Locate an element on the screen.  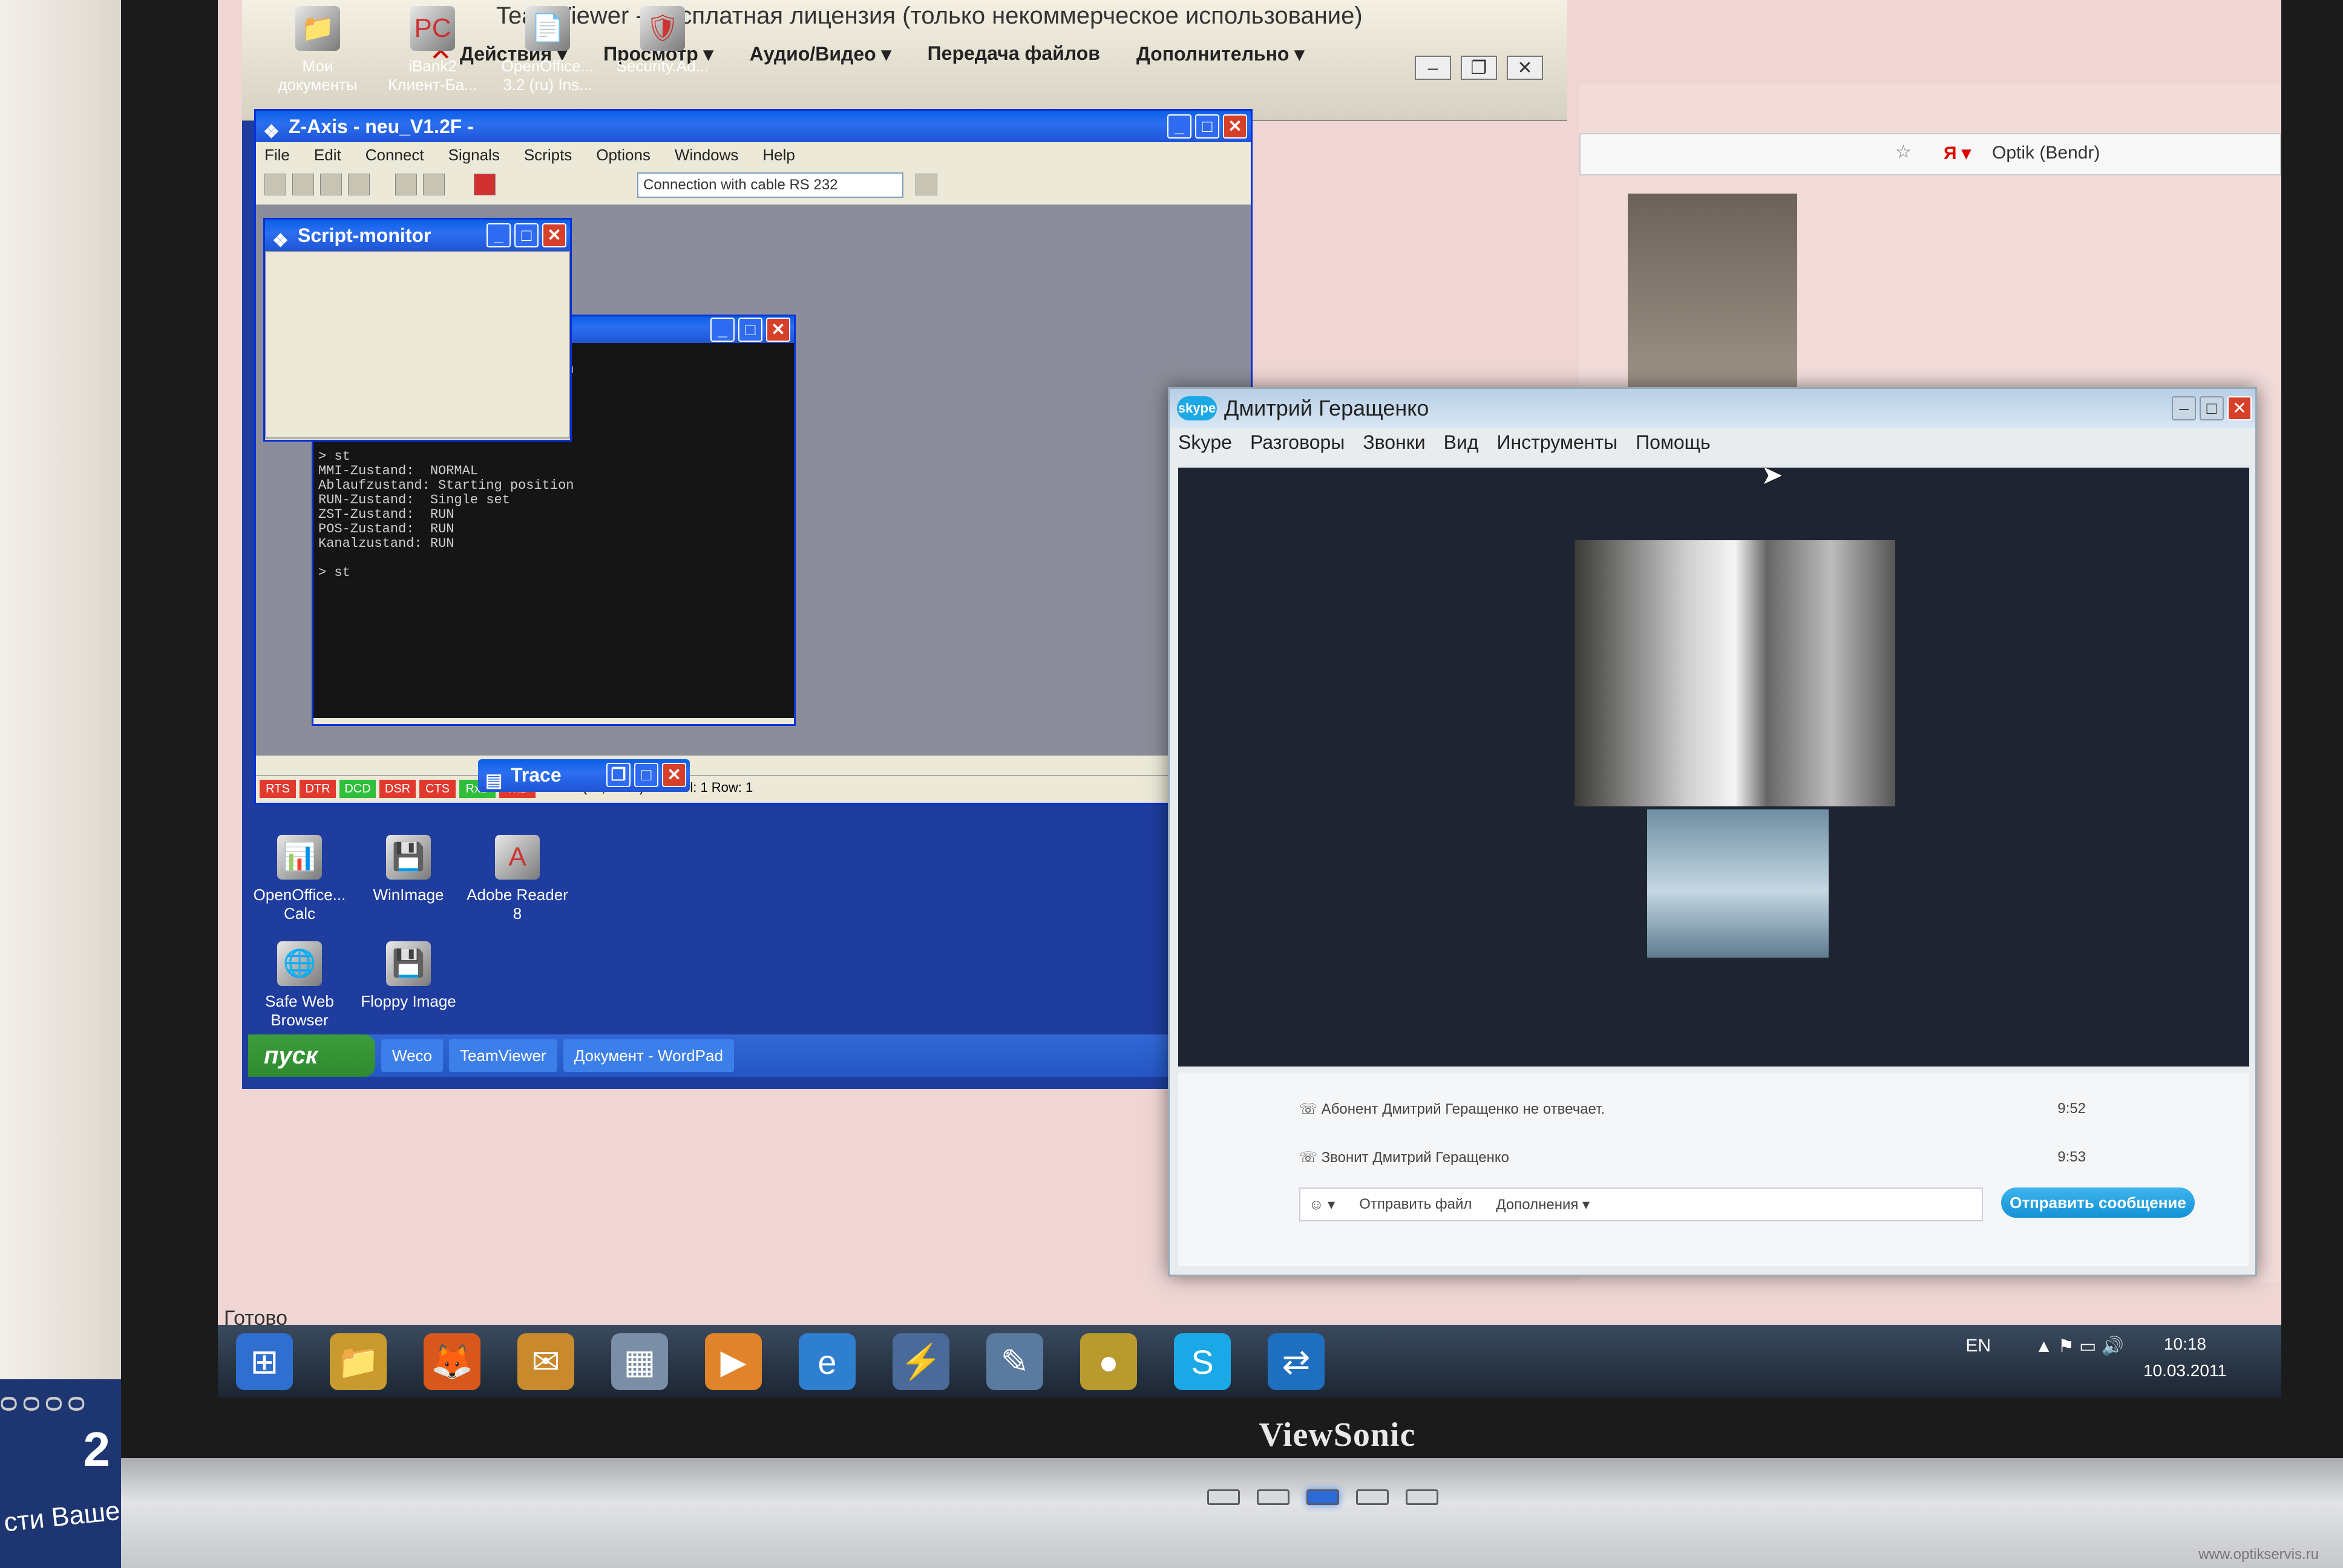
window-control-icon: ✕ is located at coordinates (1525, 68).